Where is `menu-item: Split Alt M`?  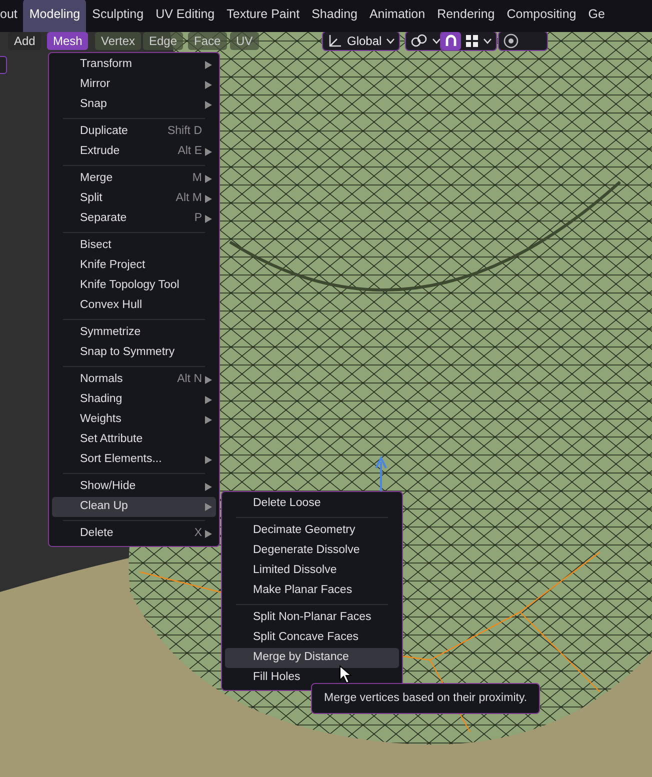
menu-item: Split Alt M is located at coordinates (134, 199).